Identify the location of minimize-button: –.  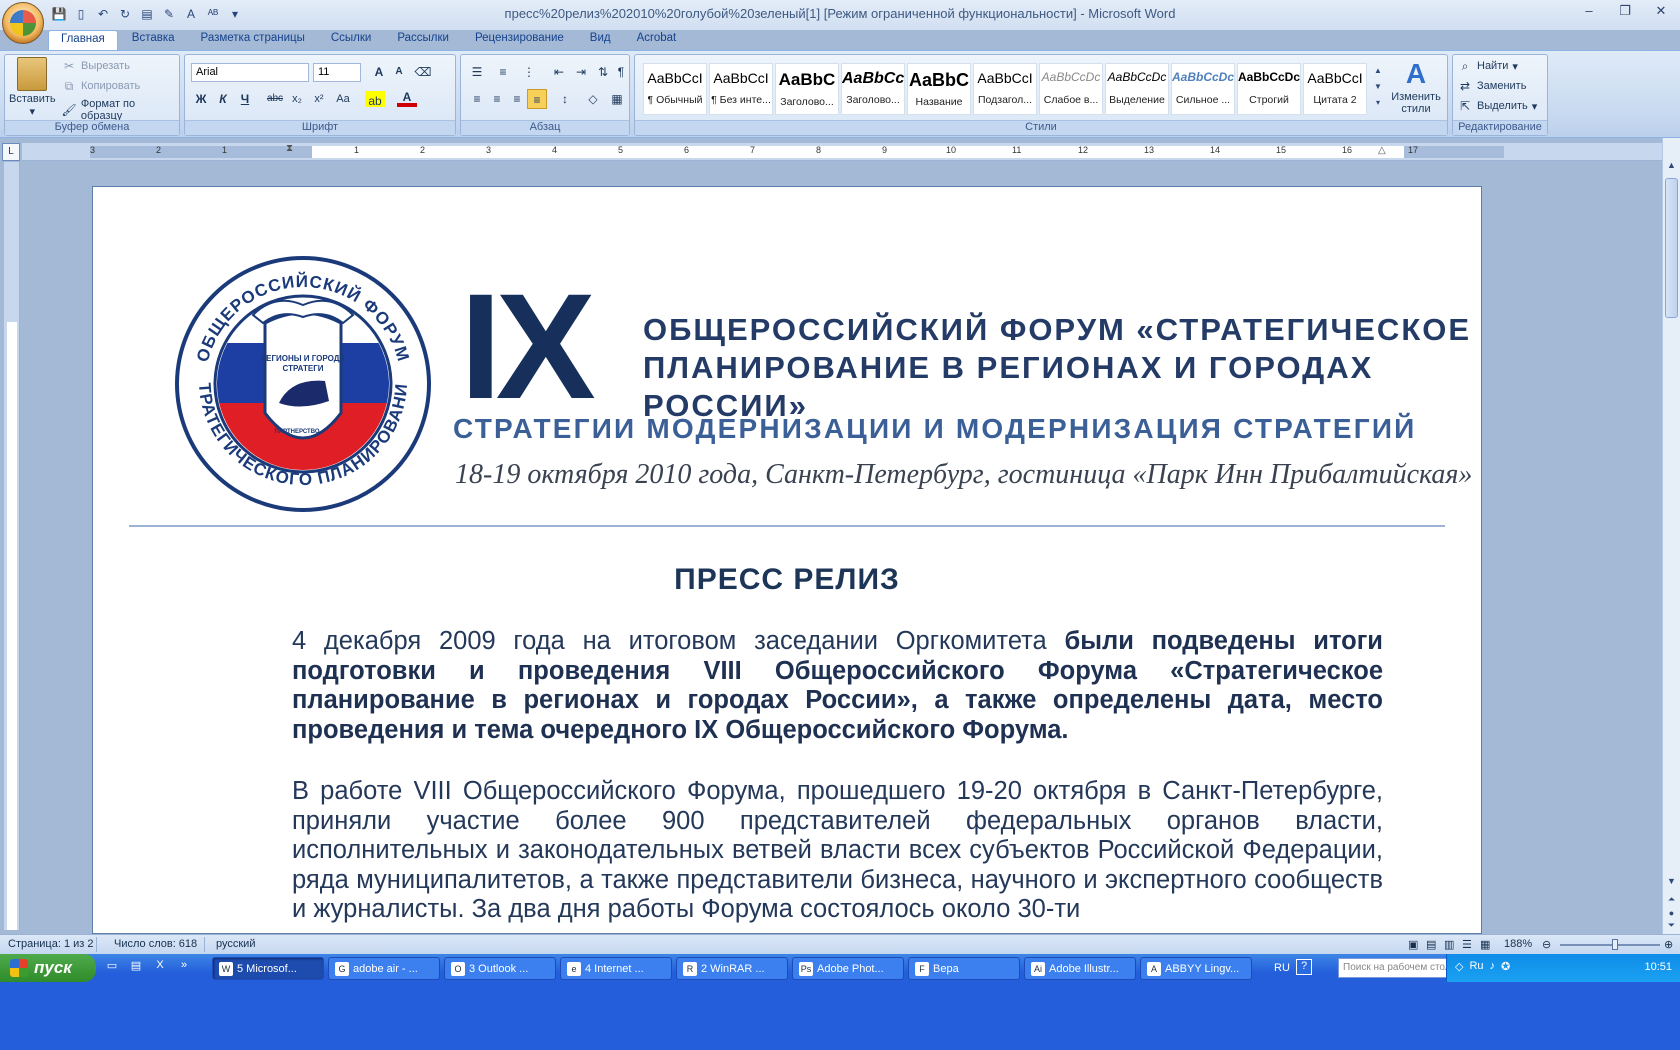
(1589, 11).